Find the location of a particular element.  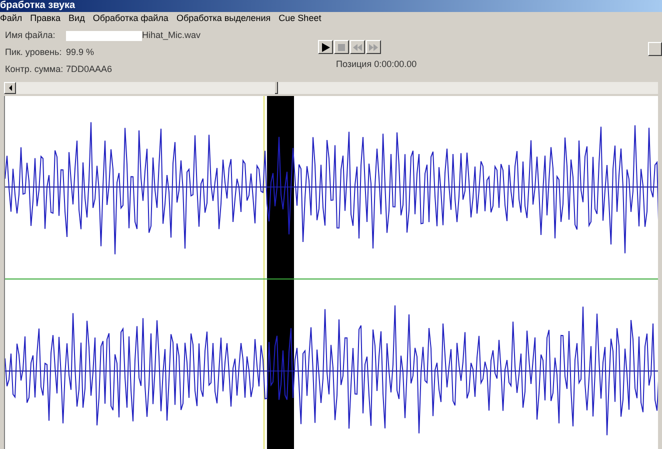

field-label: Имя файла: is located at coordinates (30, 35).